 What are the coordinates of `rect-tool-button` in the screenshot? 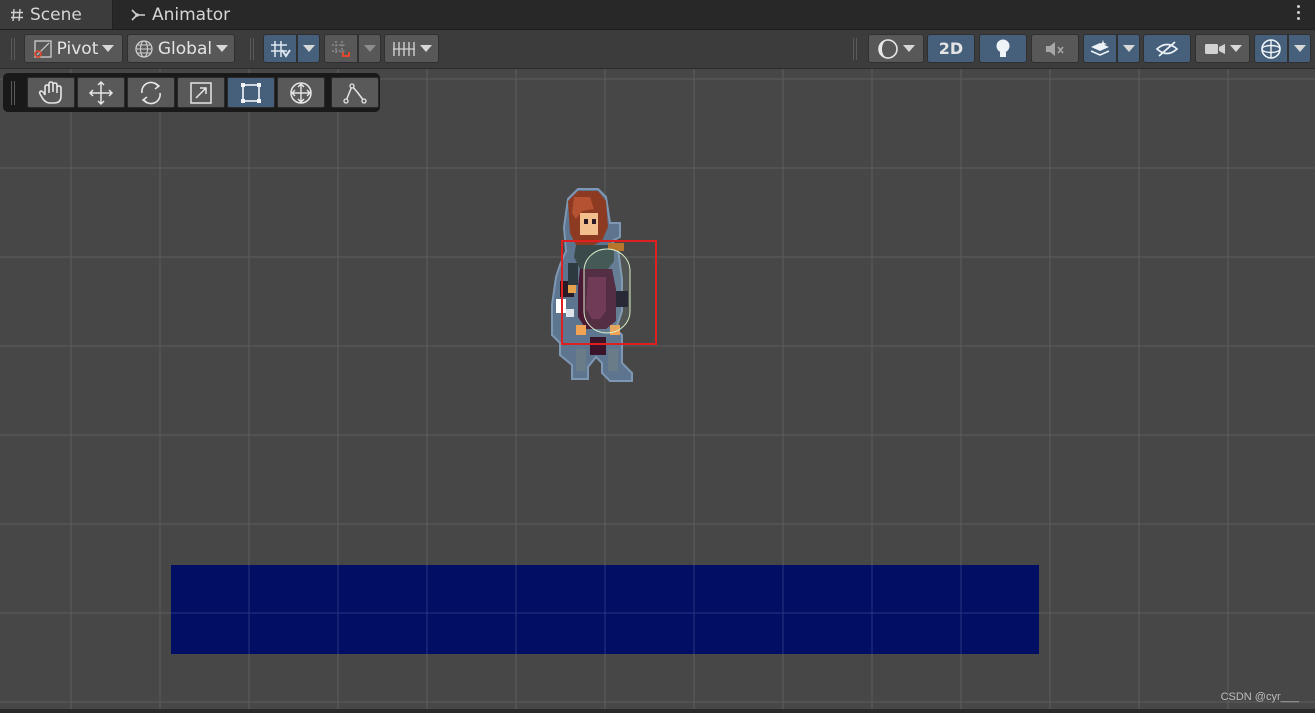 It's located at (251, 92).